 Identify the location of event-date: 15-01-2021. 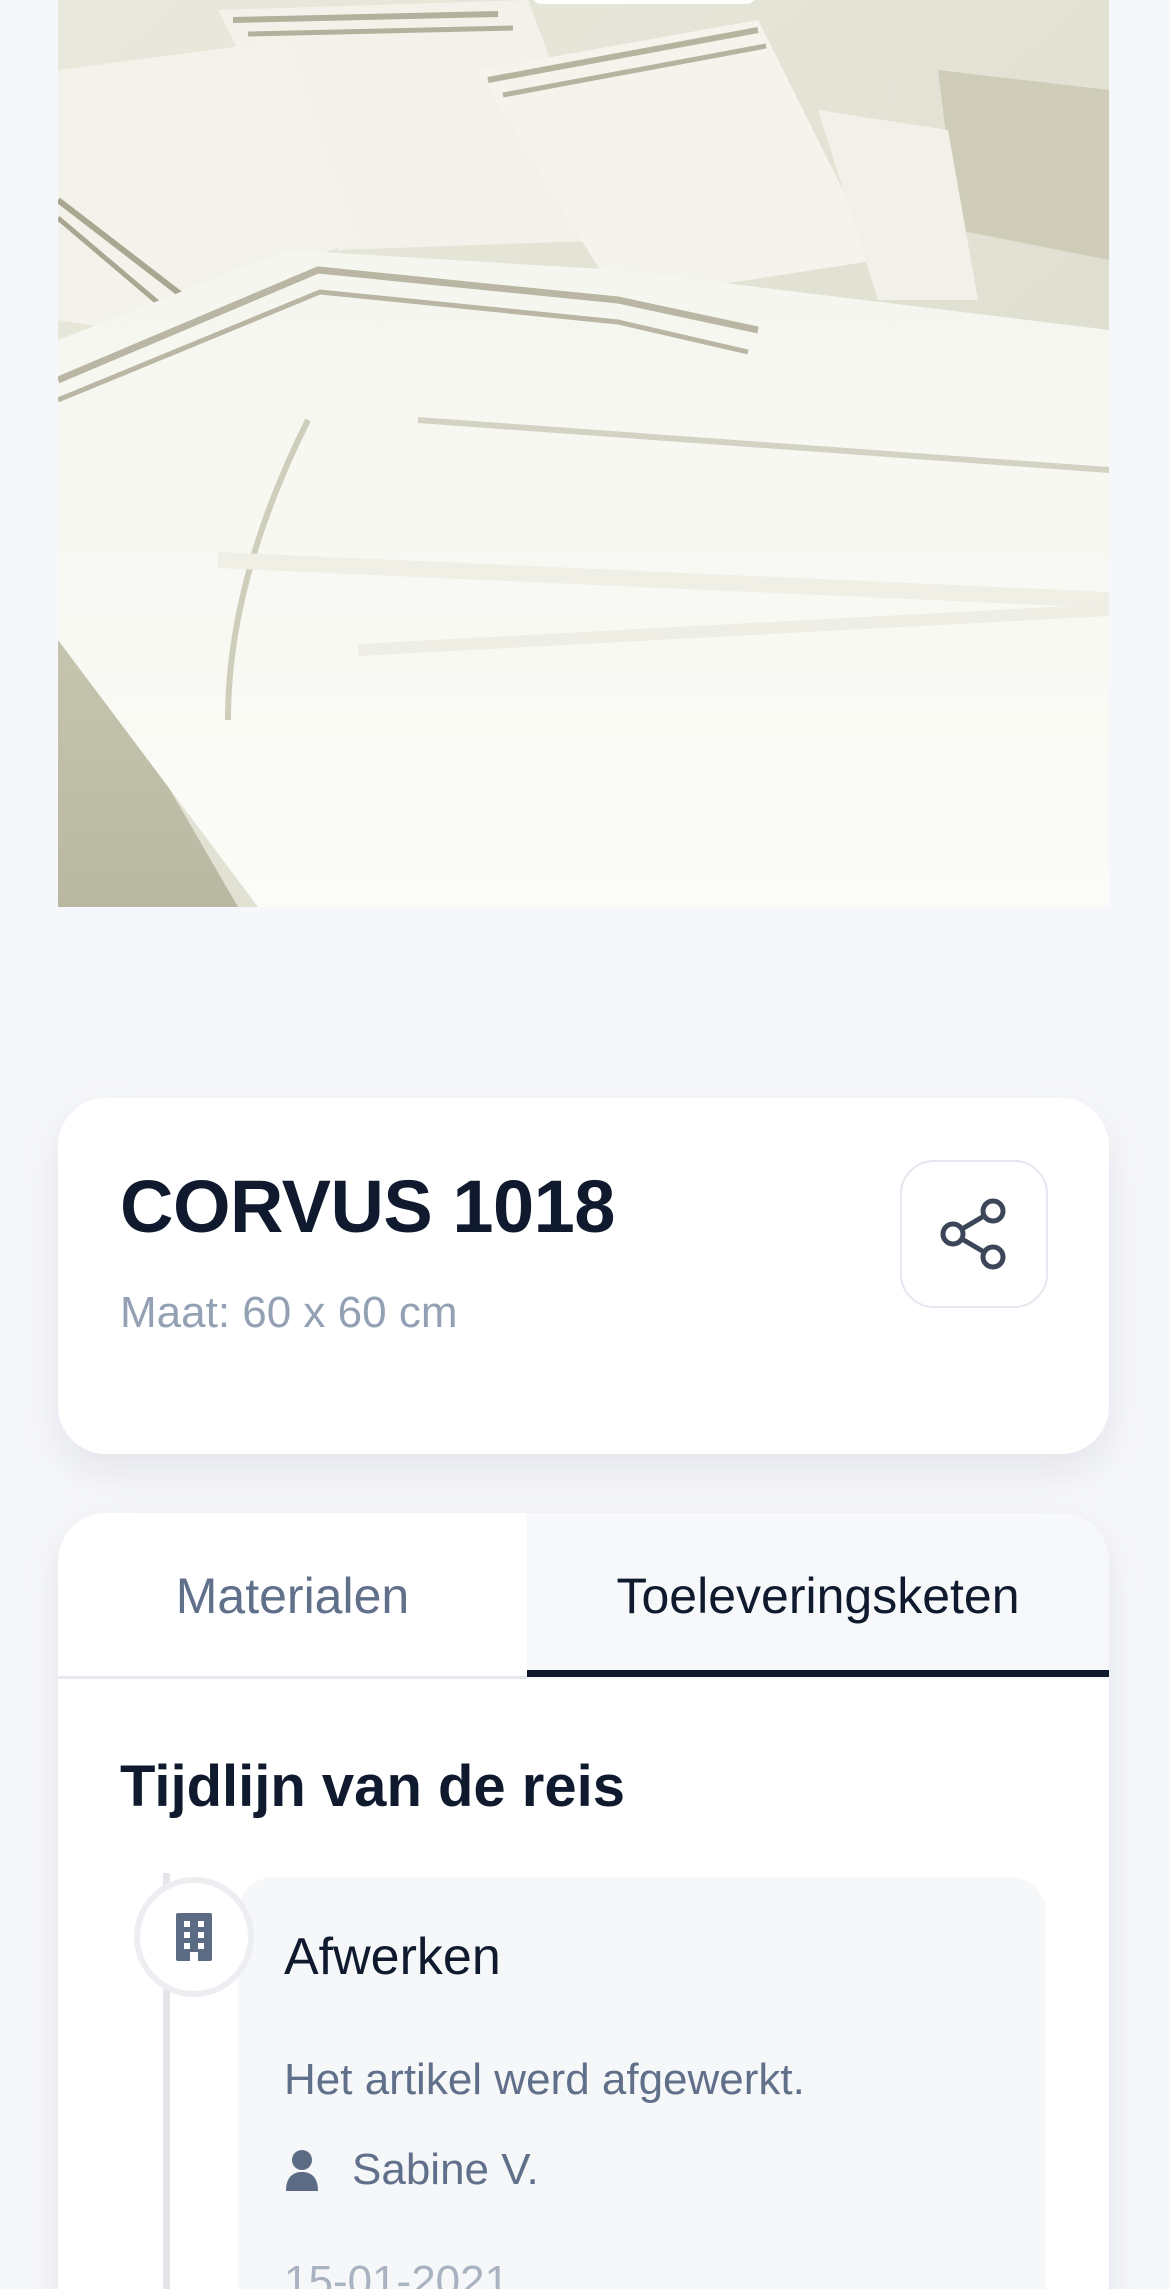
(397, 2273).